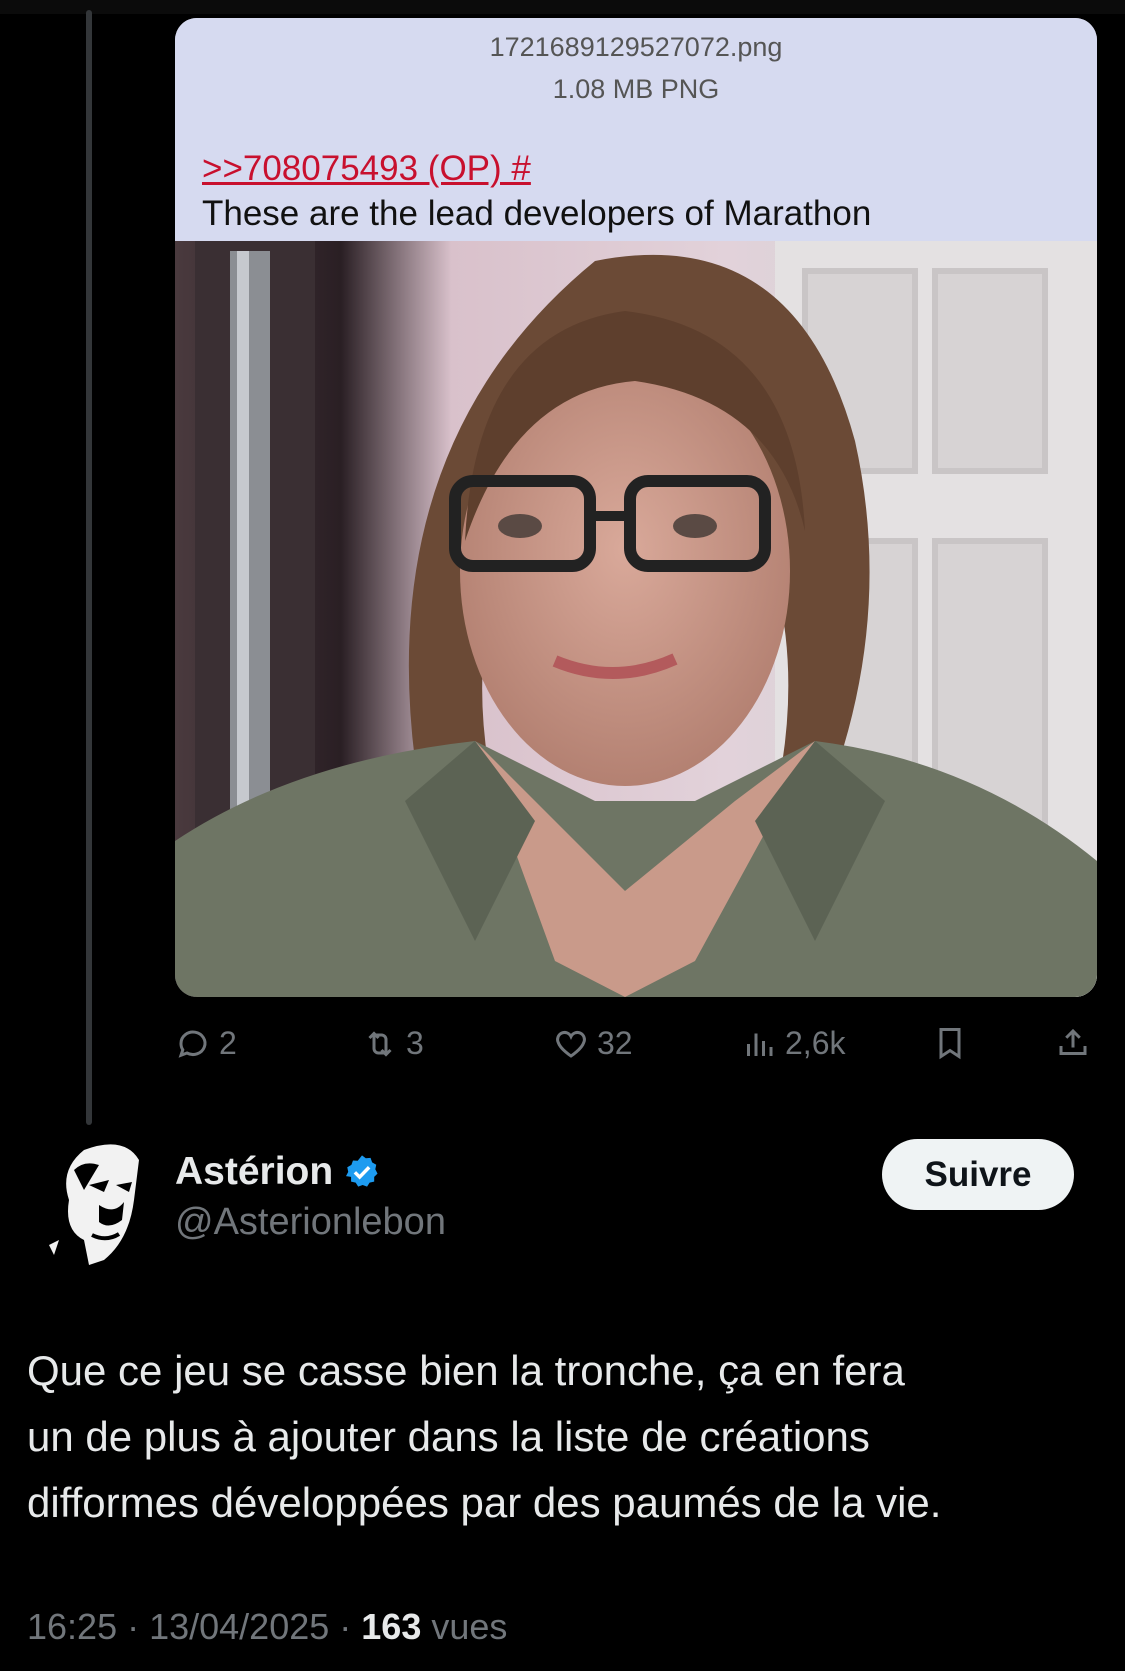 This screenshot has height=1671, width=1125. I want to click on share-button, so click(1073, 1043).